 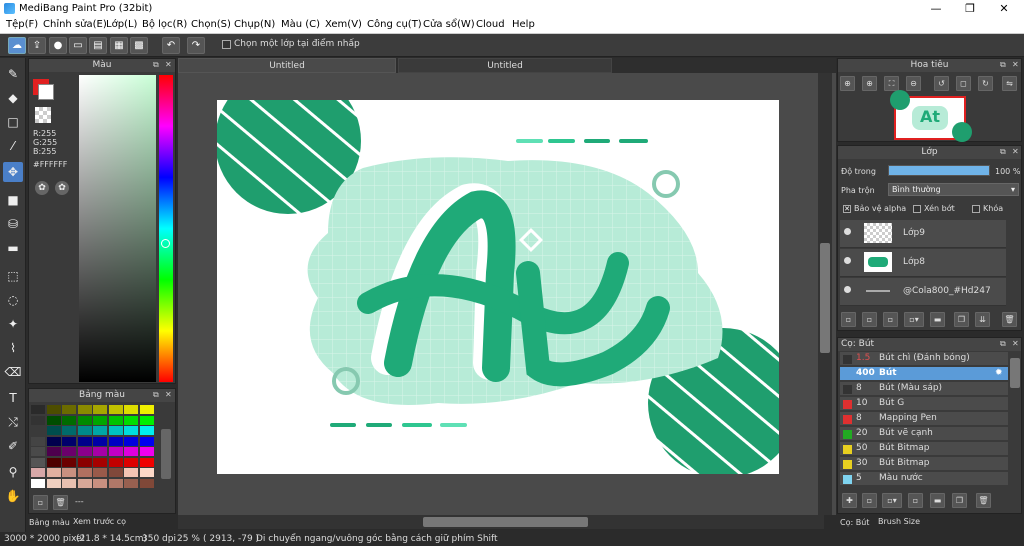 What do you see at coordinates (869, 500) in the screenshot?
I see `brush-copy-icon: ▫` at bounding box center [869, 500].